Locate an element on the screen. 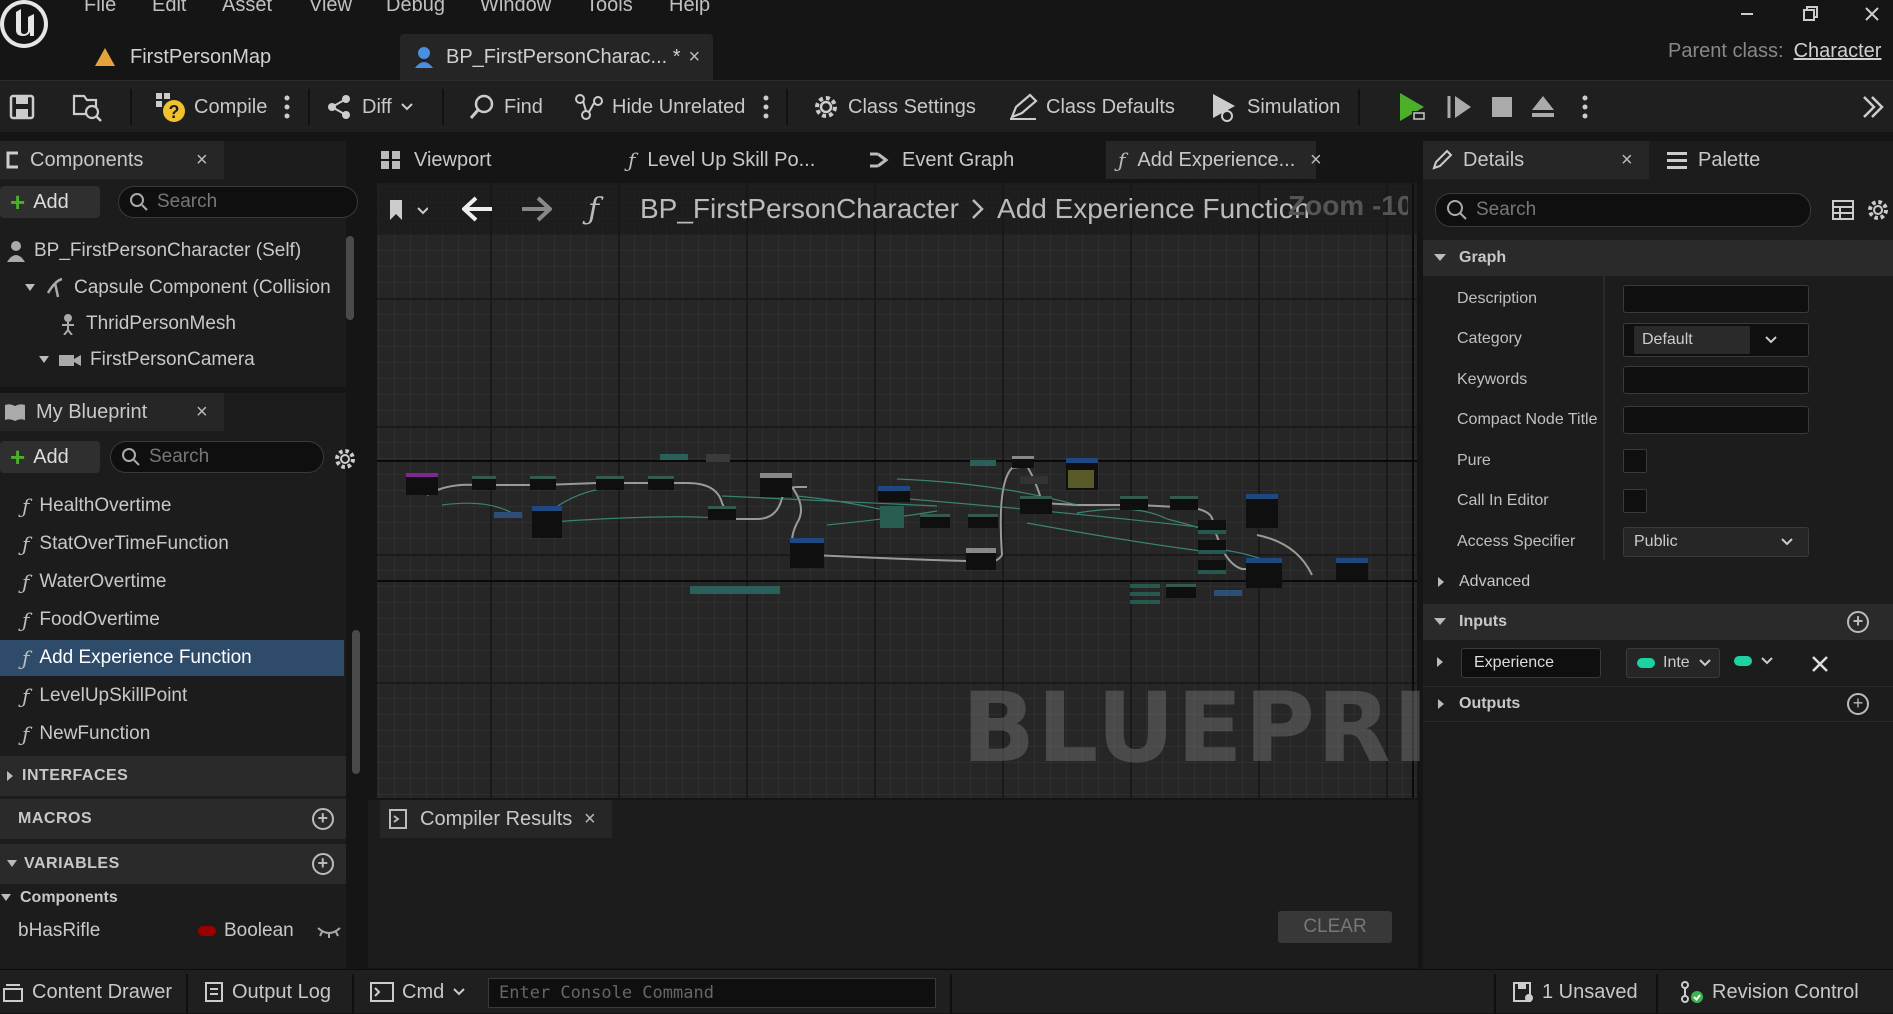 Image resolution: width=1893 pixels, height=1014 pixels. category-combobox: Default is located at coordinates (1716, 340).